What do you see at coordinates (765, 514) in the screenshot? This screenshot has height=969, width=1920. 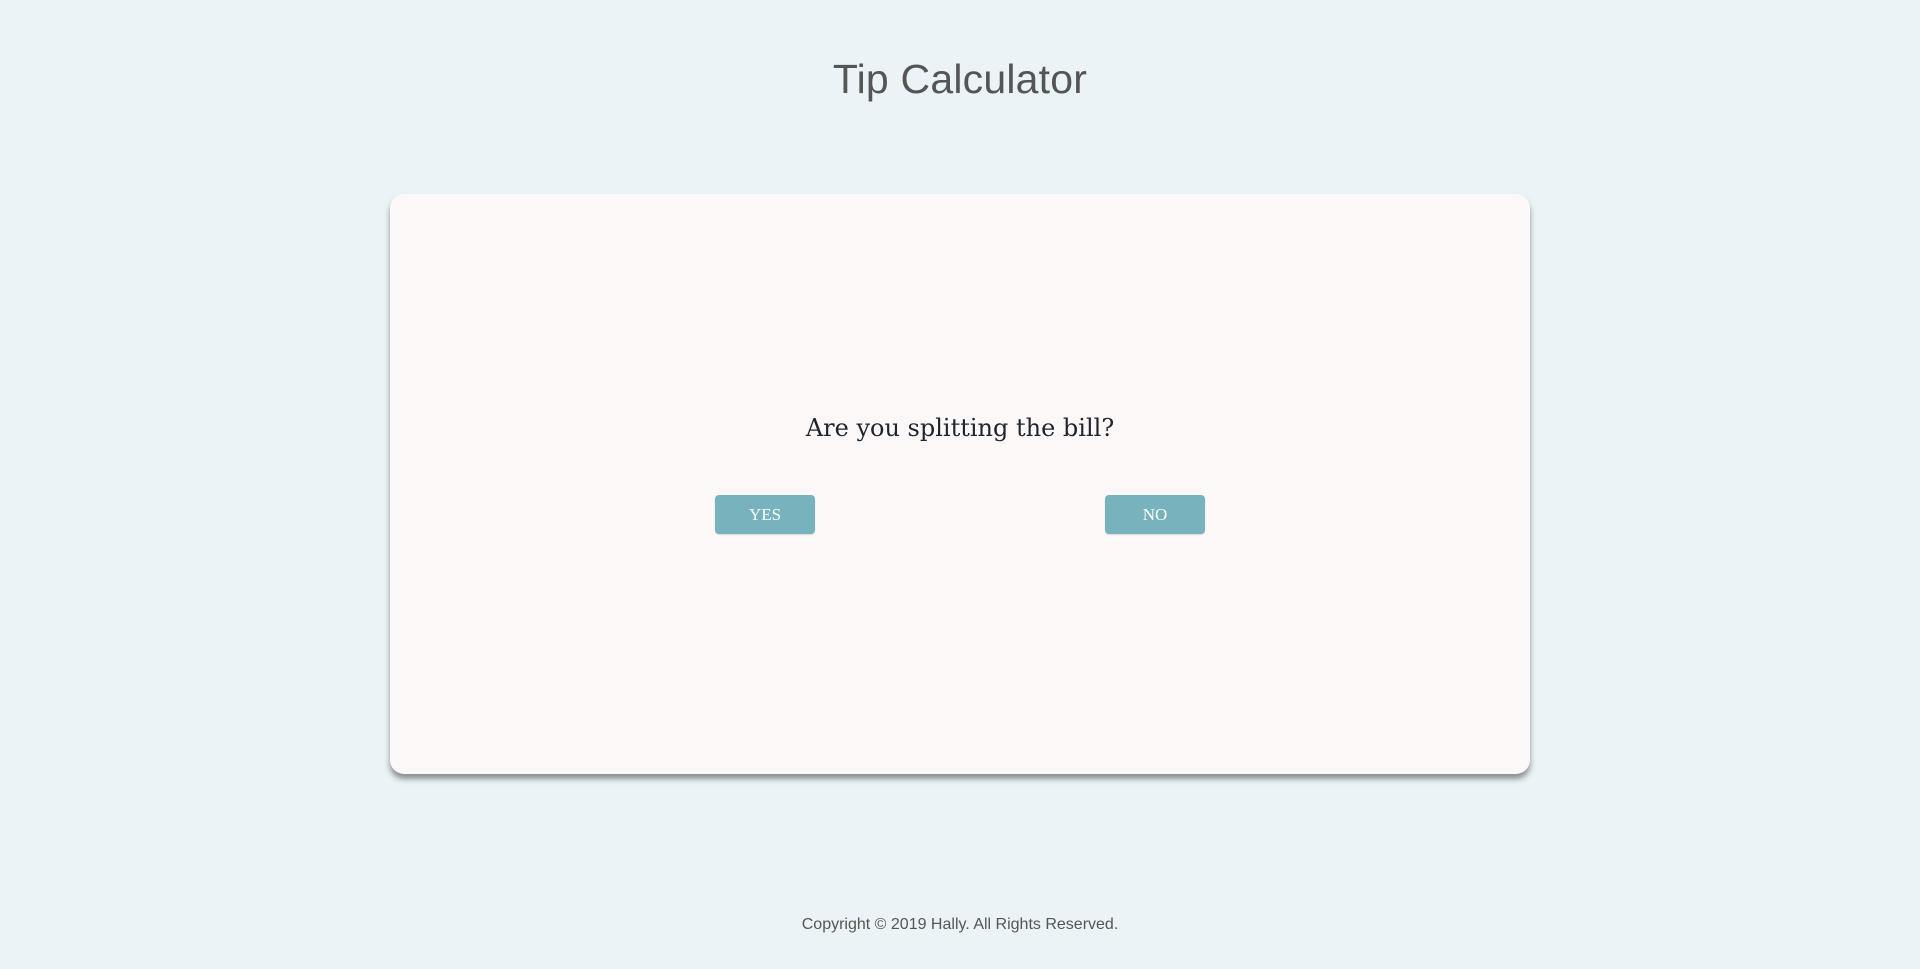 I see `yes-button: YES` at bounding box center [765, 514].